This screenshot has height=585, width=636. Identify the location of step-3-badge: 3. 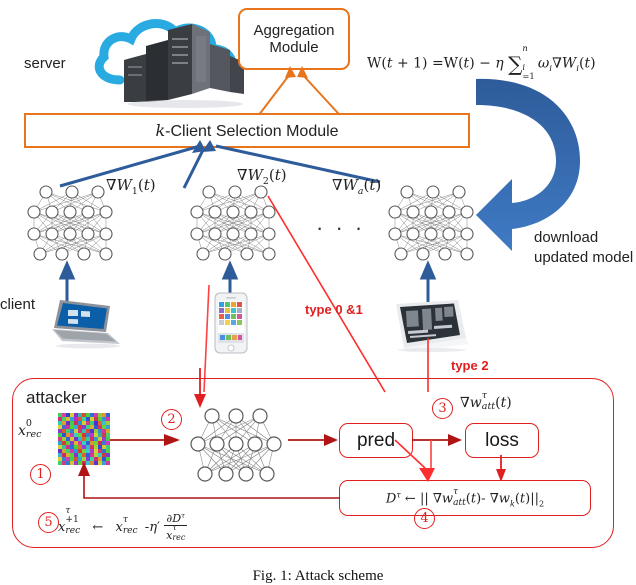
(442, 408).